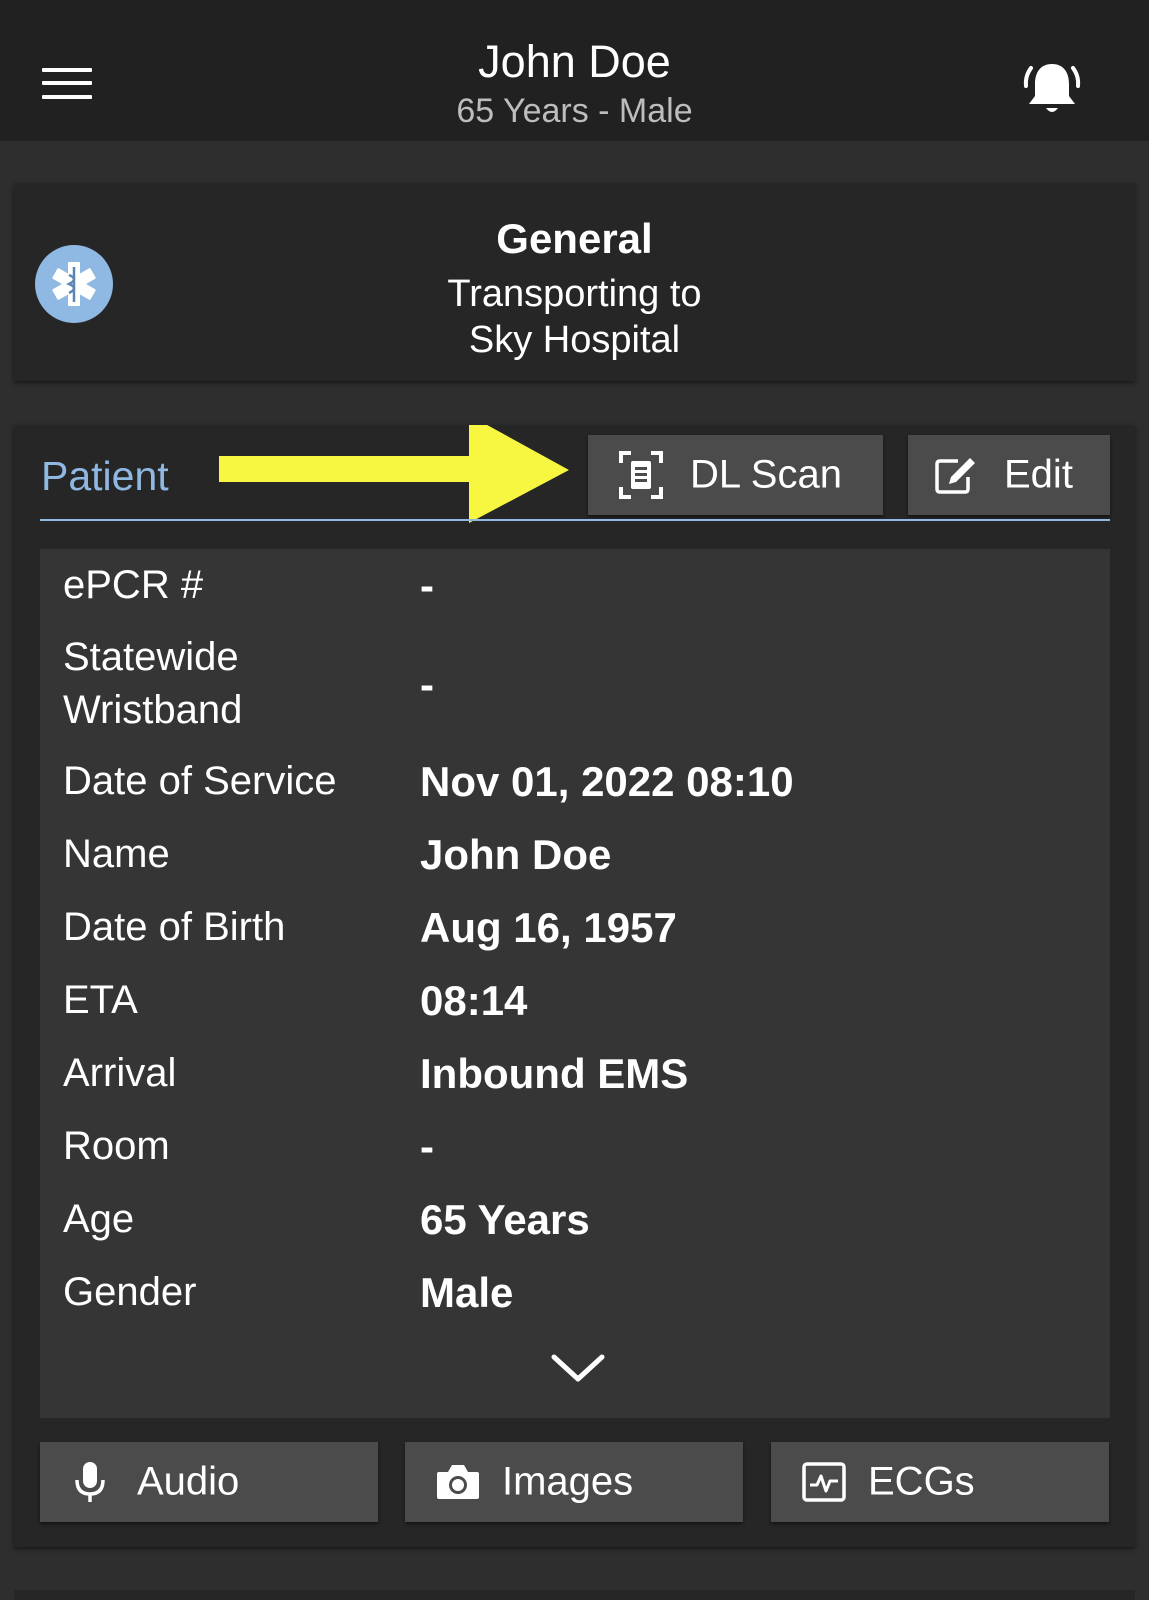 The width and height of the screenshot is (1149, 1600). What do you see at coordinates (574, 111) in the screenshot?
I see `patient-summary-subtitle: 65 Years - Male` at bounding box center [574, 111].